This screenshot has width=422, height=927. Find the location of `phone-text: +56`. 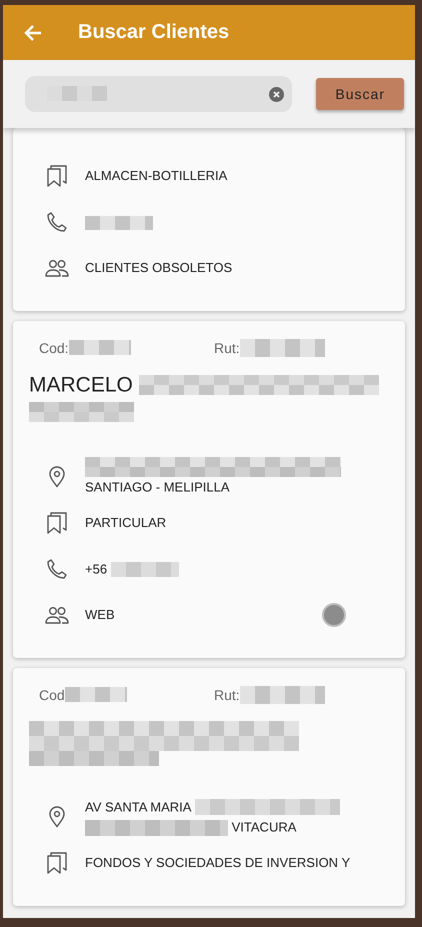

phone-text: +56 is located at coordinates (96, 569).